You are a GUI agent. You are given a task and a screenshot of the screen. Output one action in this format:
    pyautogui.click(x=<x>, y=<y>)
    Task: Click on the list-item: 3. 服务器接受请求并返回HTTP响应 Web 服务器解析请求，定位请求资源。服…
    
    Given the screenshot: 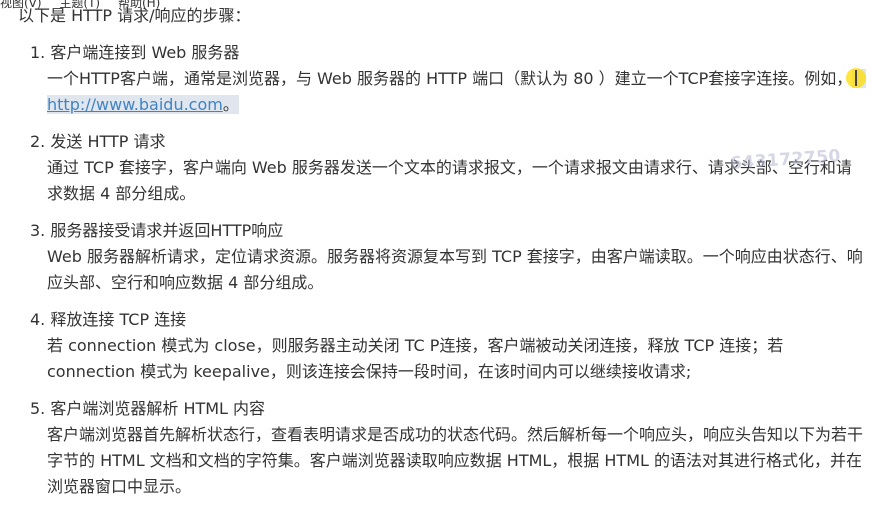 What is the action you would take?
    pyautogui.click(x=446, y=257)
    